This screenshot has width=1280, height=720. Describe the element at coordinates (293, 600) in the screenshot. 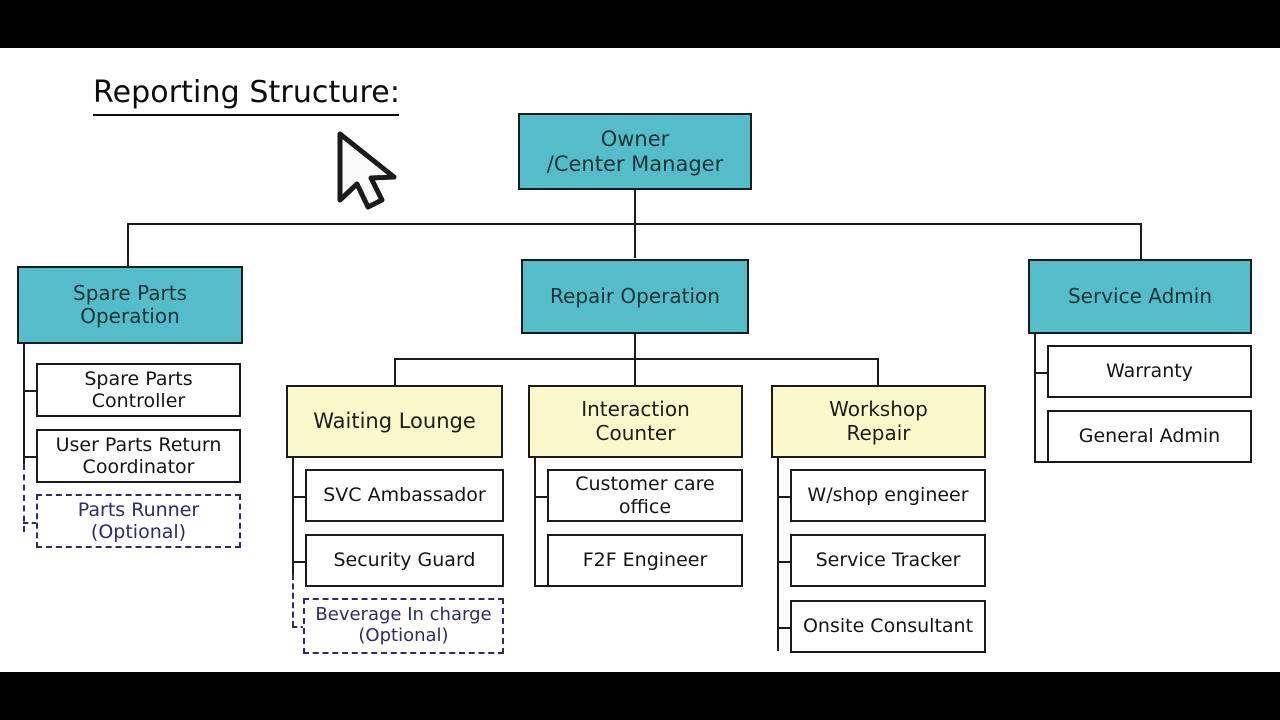

I see `connector-spine-beverage-dashed` at that location.